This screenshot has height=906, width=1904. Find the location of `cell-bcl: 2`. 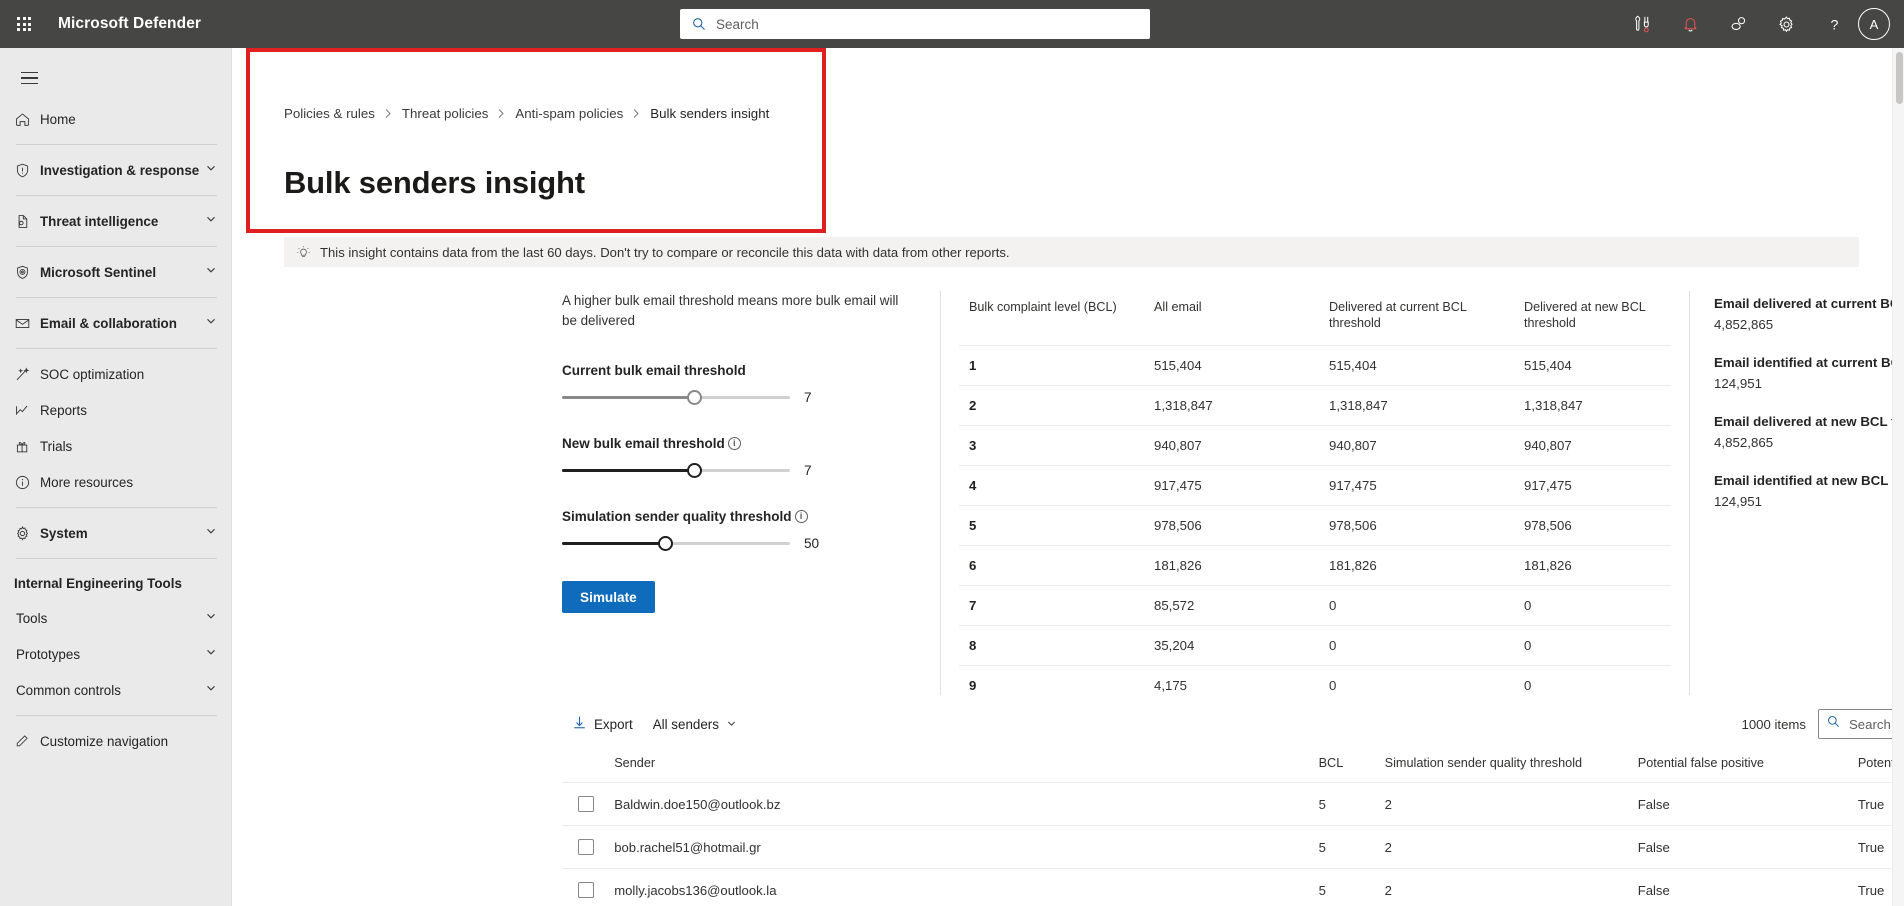

cell-bcl: 2 is located at coordinates (1051, 405).